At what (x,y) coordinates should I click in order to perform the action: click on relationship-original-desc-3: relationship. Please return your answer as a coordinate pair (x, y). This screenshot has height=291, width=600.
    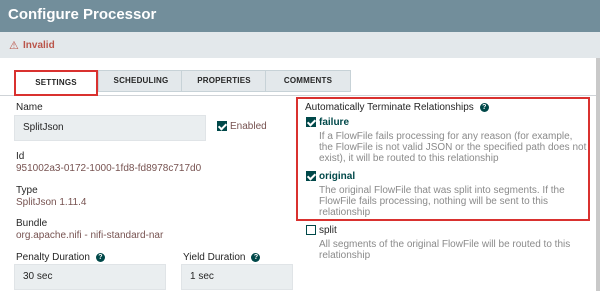
    Looking at the image, I should click on (345, 212).